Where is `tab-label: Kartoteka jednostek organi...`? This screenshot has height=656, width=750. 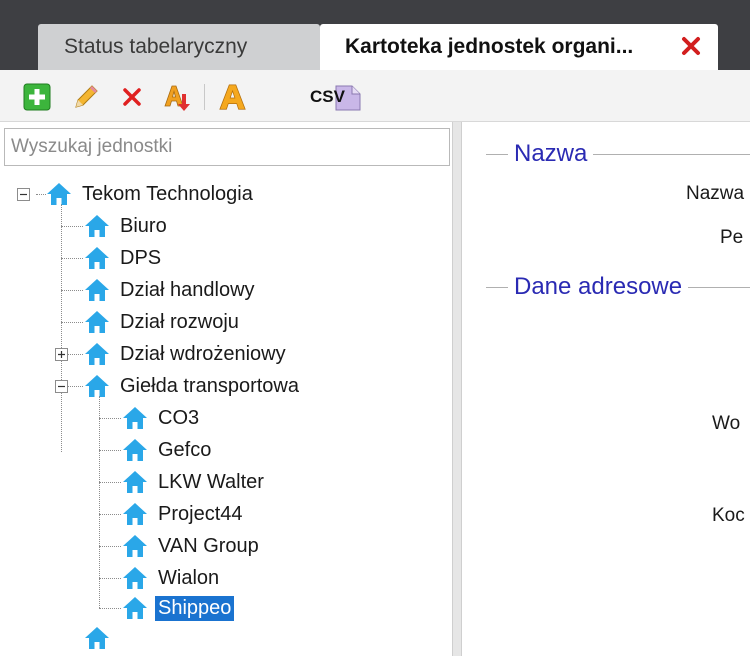
tab-label: Kartoteka jednostek organi... is located at coordinates (489, 46).